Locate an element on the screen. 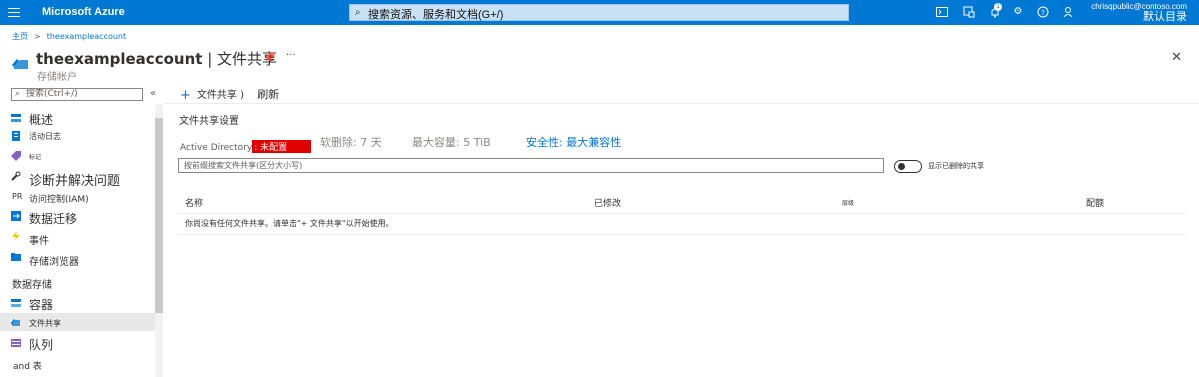 This screenshot has height=377, width=1199. sidebar-item-label: 容器 is located at coordinates (41, 305).